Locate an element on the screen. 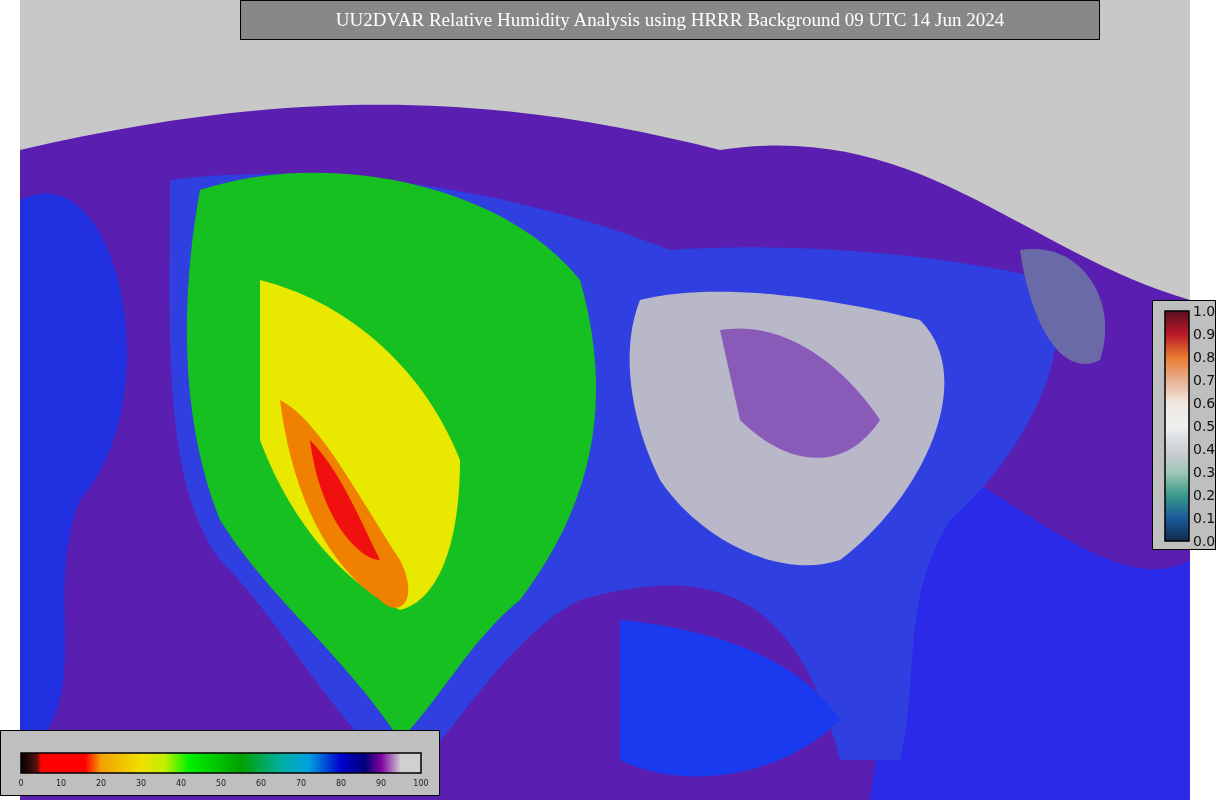 The height and width of the screenshot is (800, 1216). tick-label: 0.1 is located at coordinates (1204, 518).